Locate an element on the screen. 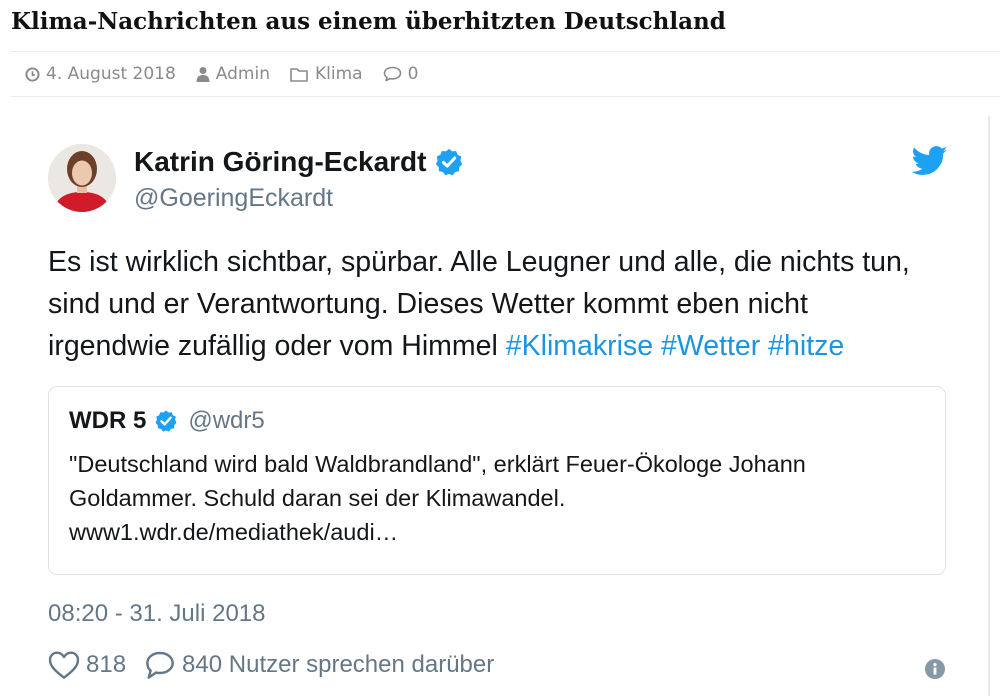  twitter-bird-icon is located at coordinates (929, 163).